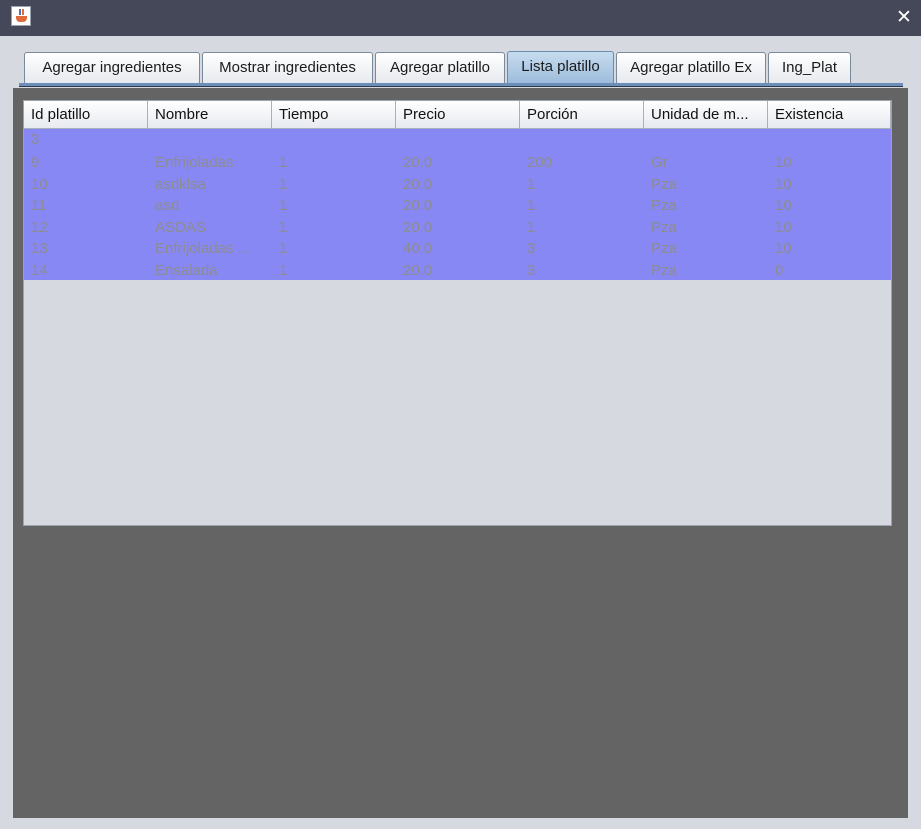 The height and width of the screenshot is (829, 921). I want to click on cell-nombre, so click(210, 139).